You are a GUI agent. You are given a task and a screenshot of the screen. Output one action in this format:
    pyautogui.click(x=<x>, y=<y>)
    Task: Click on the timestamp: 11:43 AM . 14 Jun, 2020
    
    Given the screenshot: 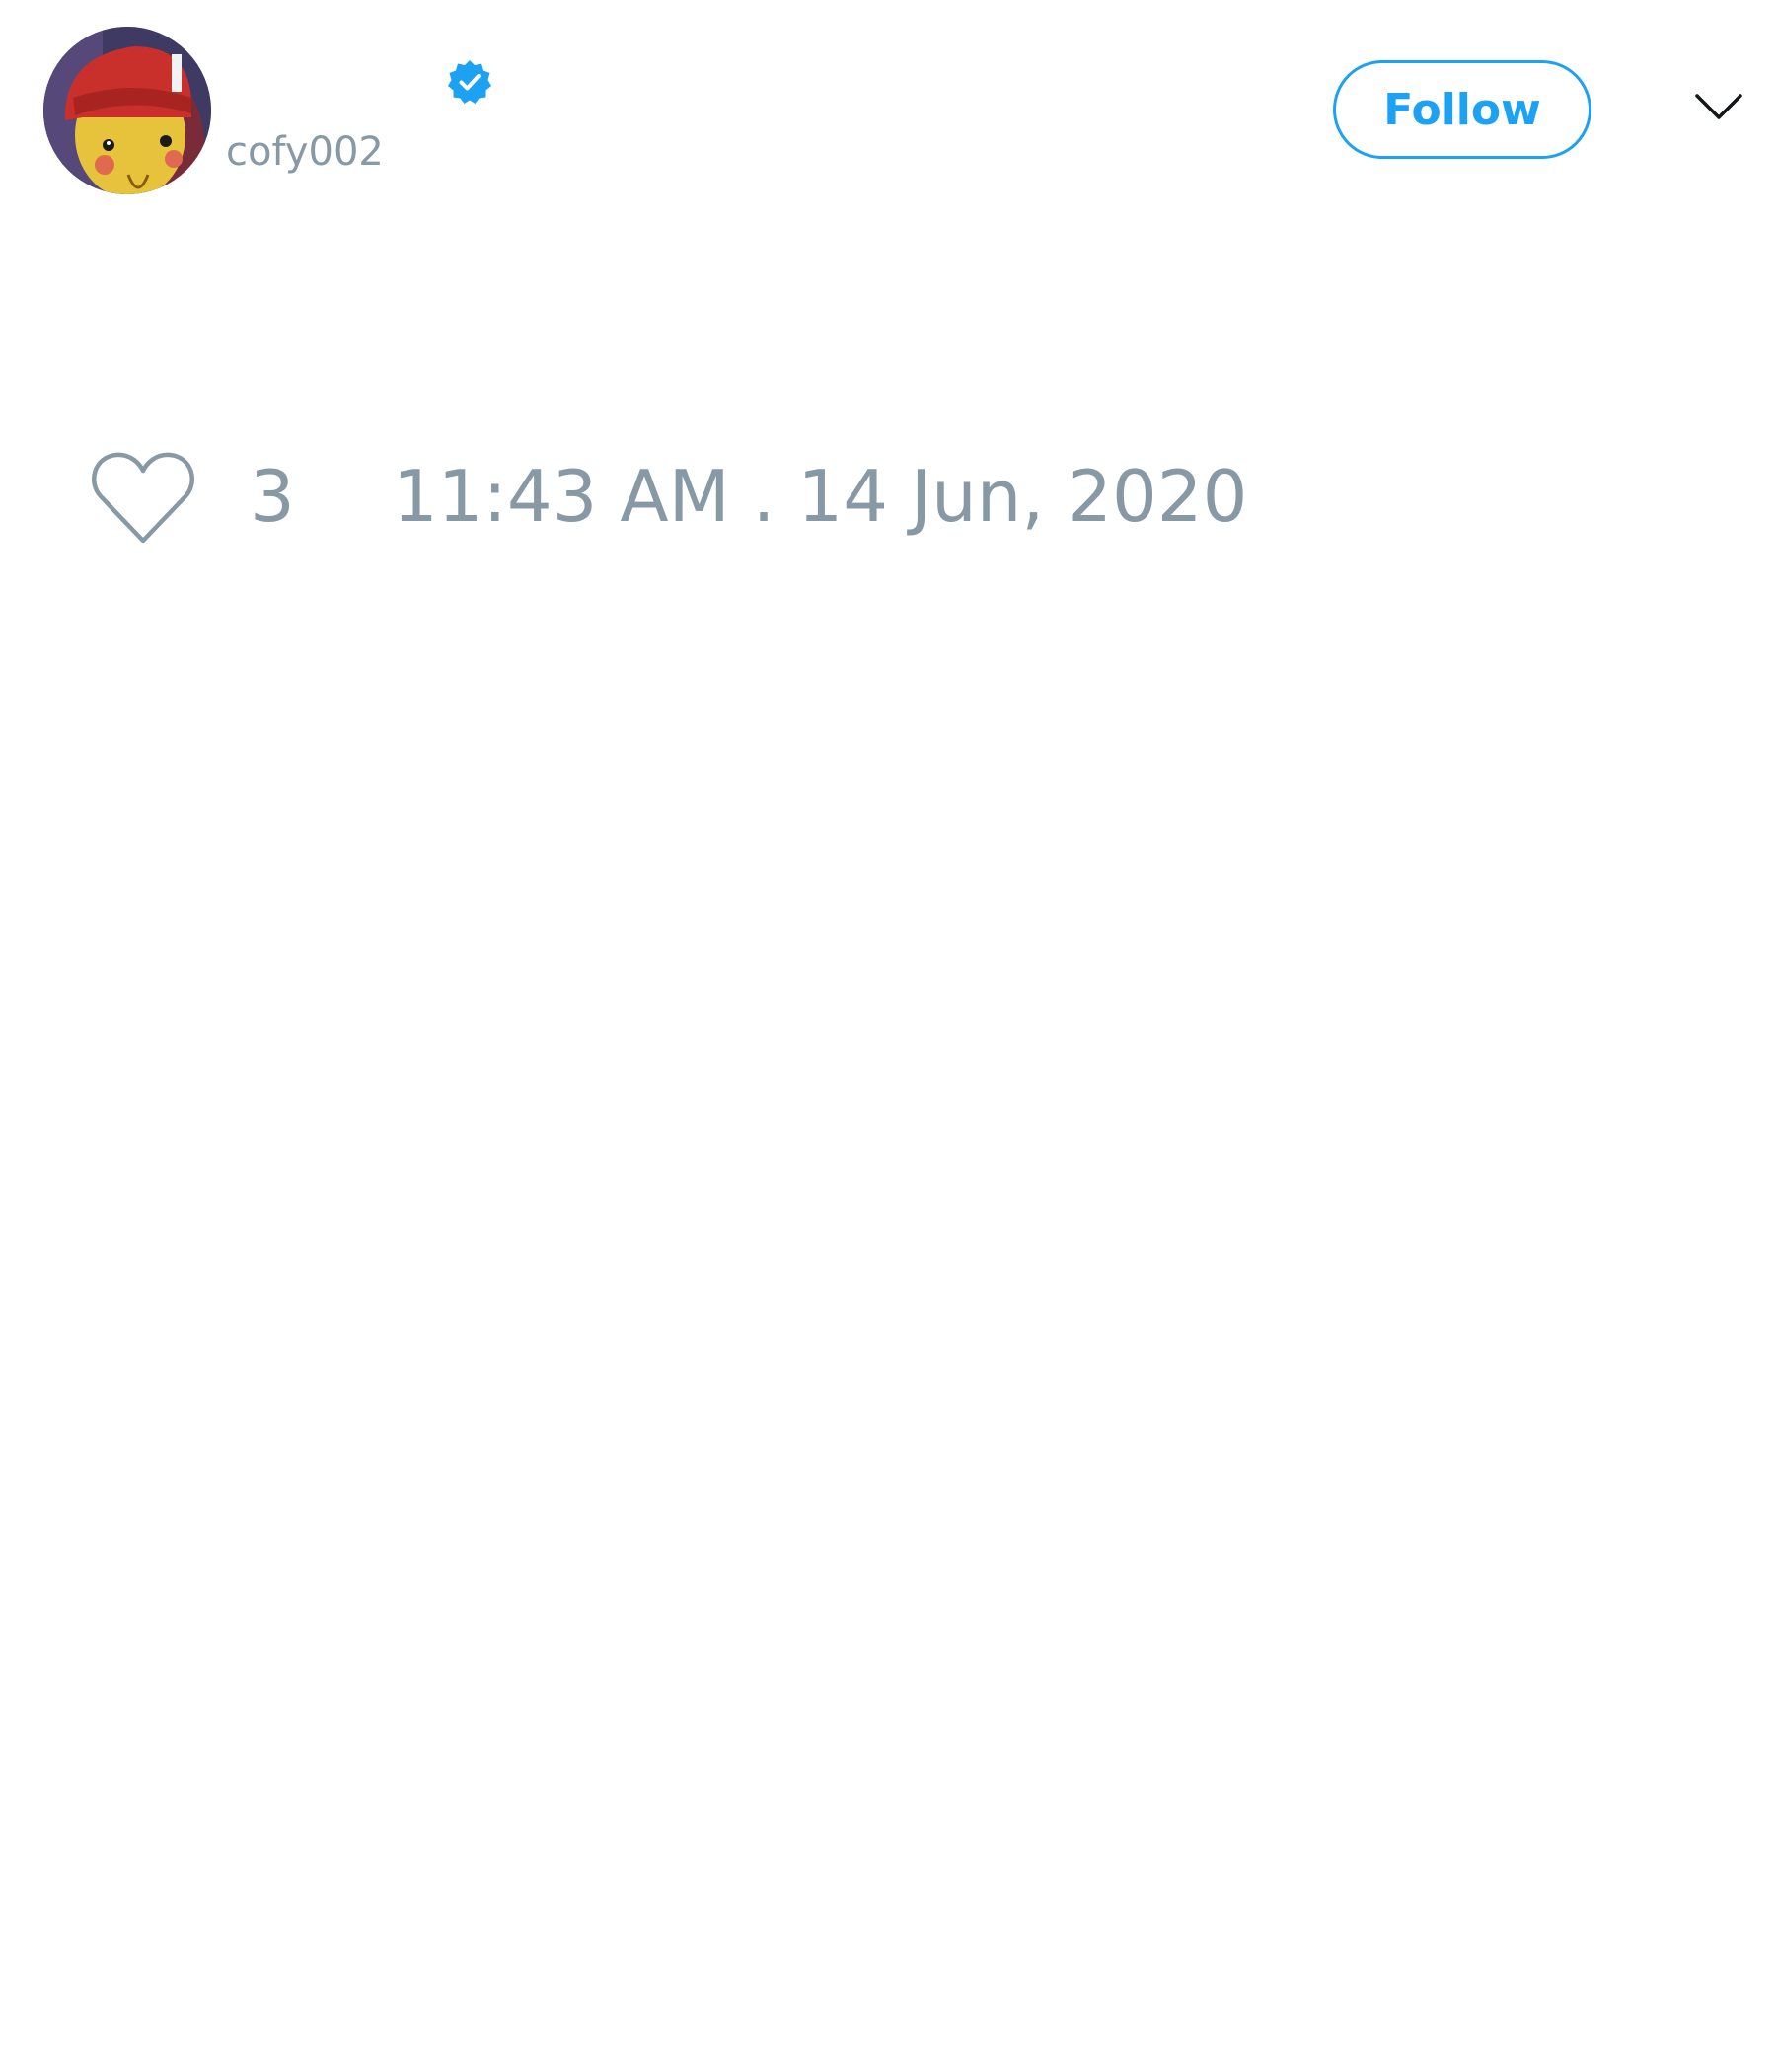 What is the action you would take?
    pyautogui.click(x=820, y=497)
    